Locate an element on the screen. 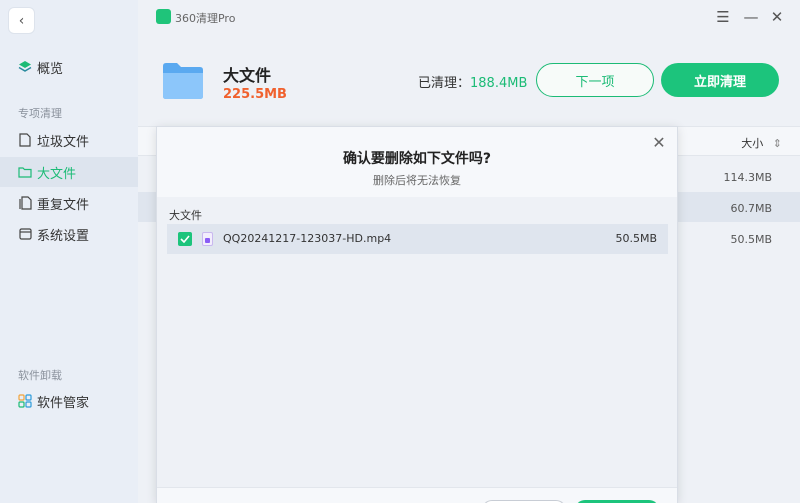  close-icon: ✕ is located at coordinates (777, 17).